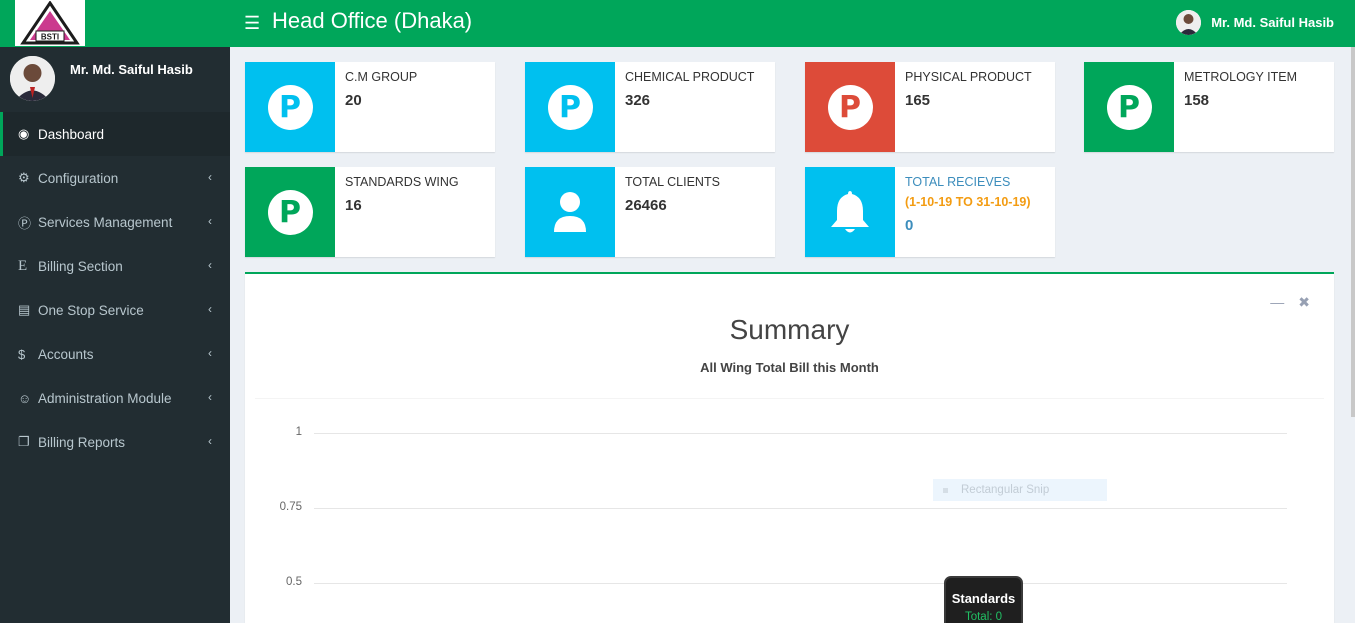 This screenshot has width=1355, height=623. Describe the element at coordinates (78, 178) in the screenshot. I see `sidebar-item-label: Configuration` at that location.